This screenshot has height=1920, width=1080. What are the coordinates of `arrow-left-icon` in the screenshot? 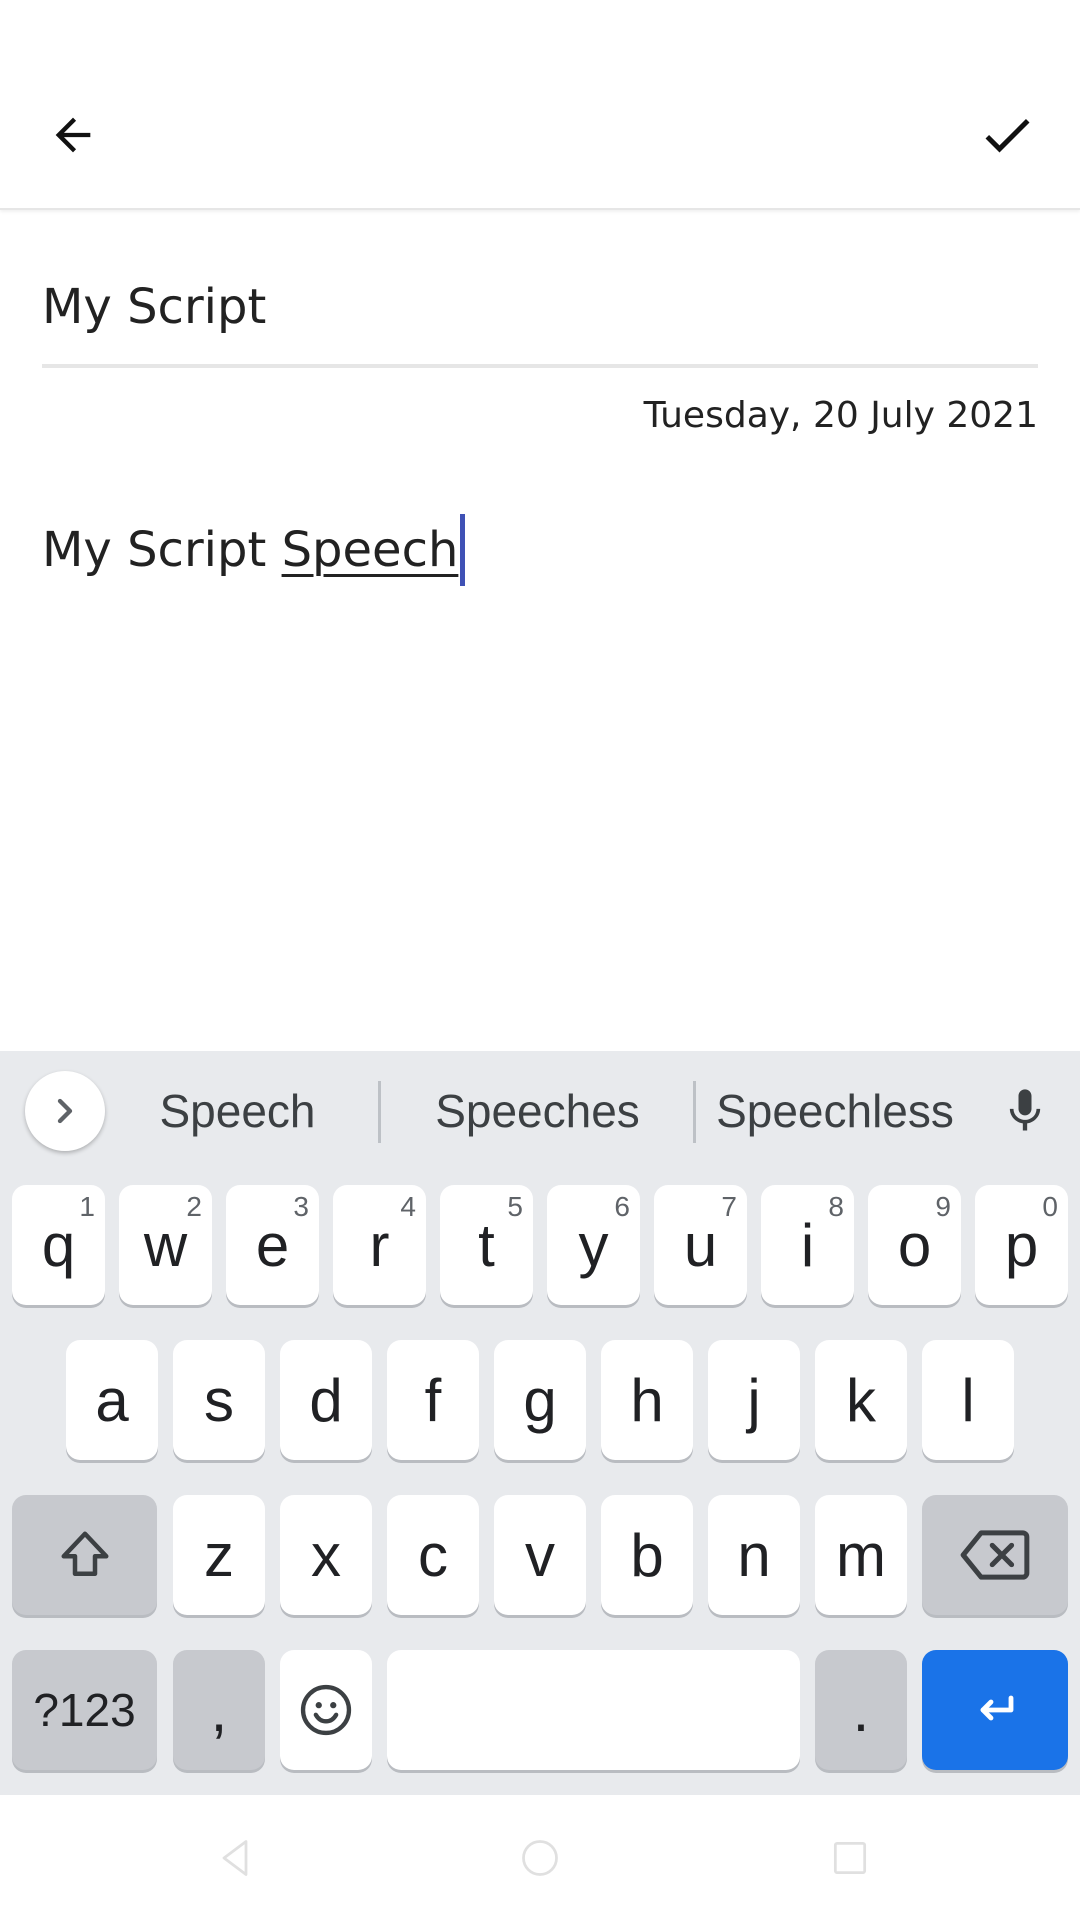 It's located at (73, 135).